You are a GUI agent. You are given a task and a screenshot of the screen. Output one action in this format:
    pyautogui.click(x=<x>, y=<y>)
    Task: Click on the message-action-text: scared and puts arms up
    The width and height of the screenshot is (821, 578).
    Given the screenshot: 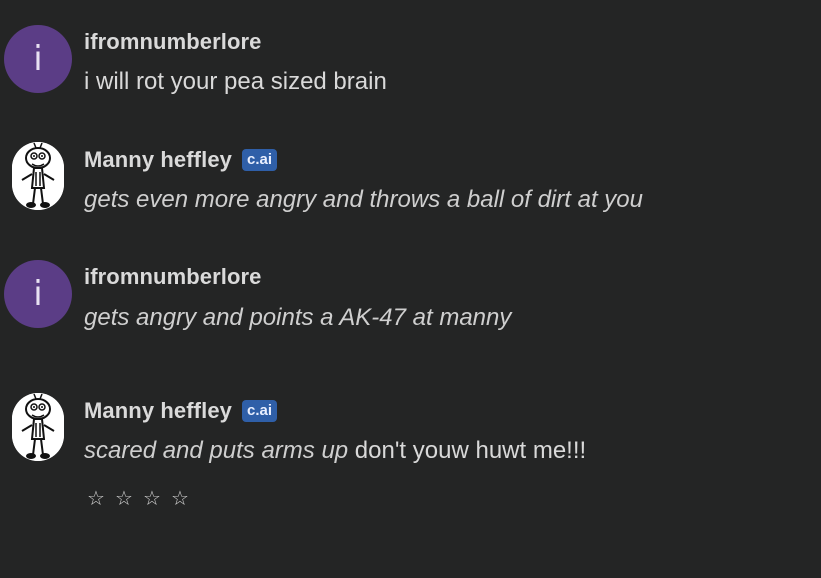 What is the action you would take?
    pyautogui.click(x=216, y=450)
    